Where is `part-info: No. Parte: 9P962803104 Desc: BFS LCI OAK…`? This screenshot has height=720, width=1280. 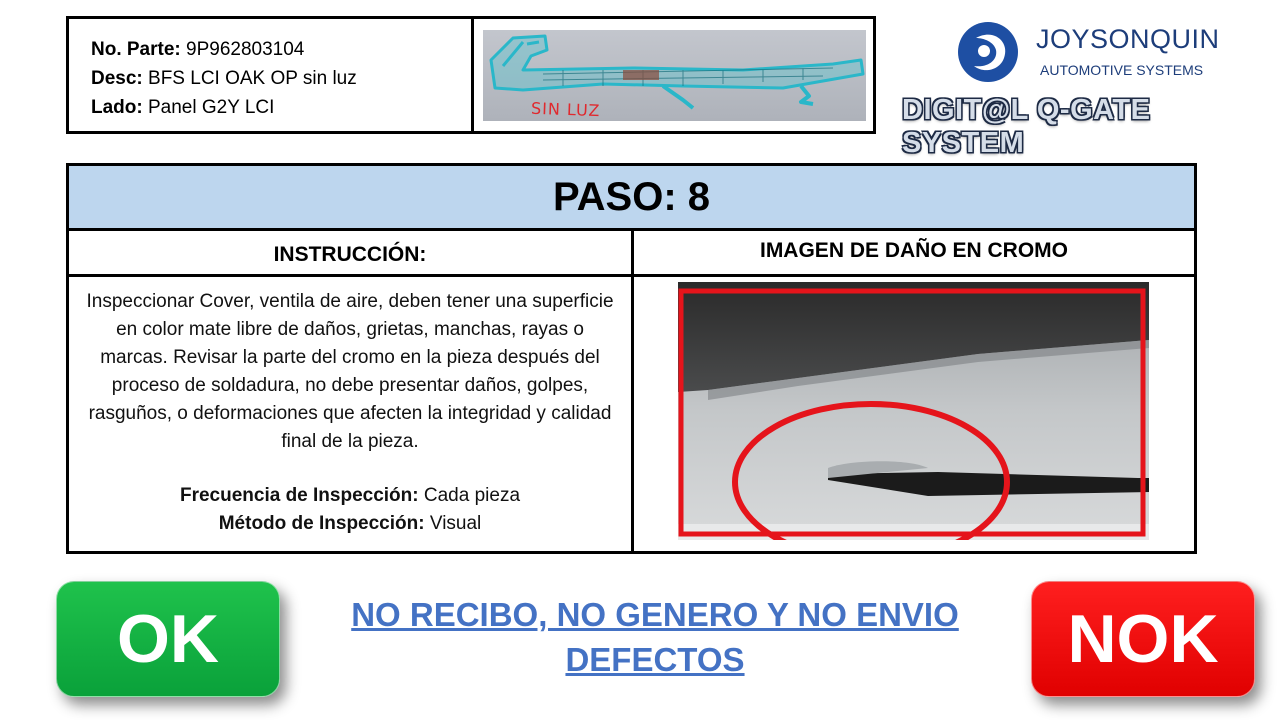 part-info: No. Parte: 9P962803104 Desc: BFS LCI OAK… is located at coordinates (271, 75).